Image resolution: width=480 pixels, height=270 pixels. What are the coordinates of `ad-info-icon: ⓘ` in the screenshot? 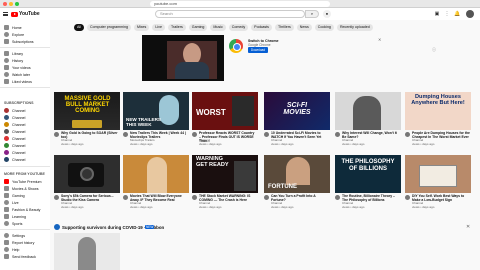 It's located at (434, 50).